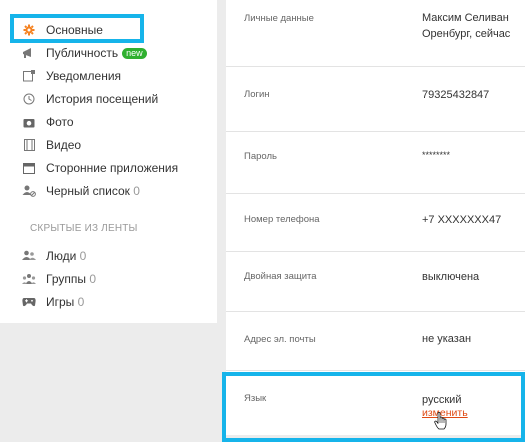 The width and height of the screenshot is (525, 442). I want to click on row-value: не указан, so click(447, 339).